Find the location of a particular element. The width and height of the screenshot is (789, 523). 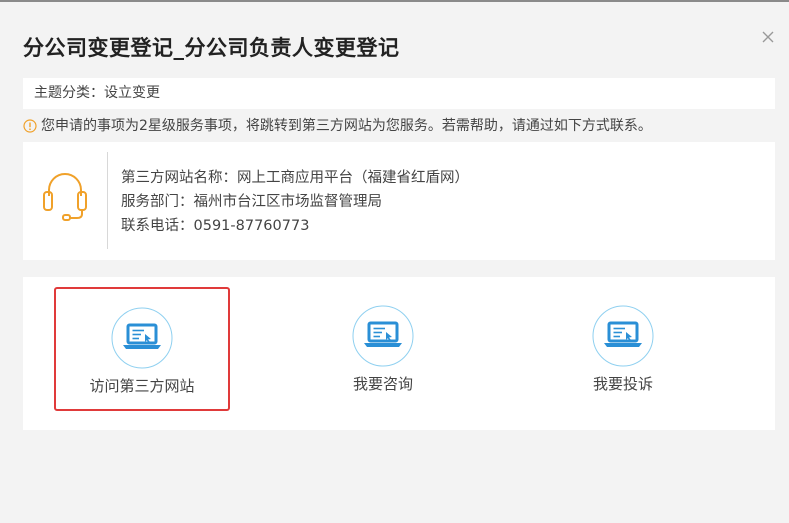

service-department: 服务部门：福州市台江区市场监督管理局 is located at coordinates (251, 202).